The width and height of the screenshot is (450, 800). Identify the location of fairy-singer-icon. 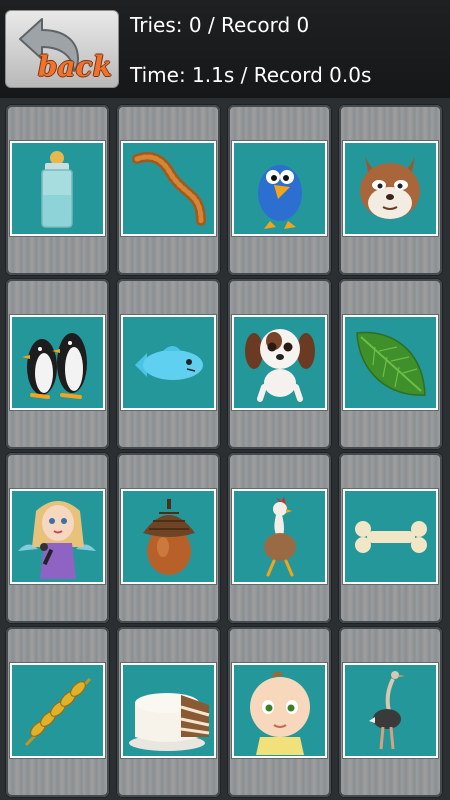
(57, 540).